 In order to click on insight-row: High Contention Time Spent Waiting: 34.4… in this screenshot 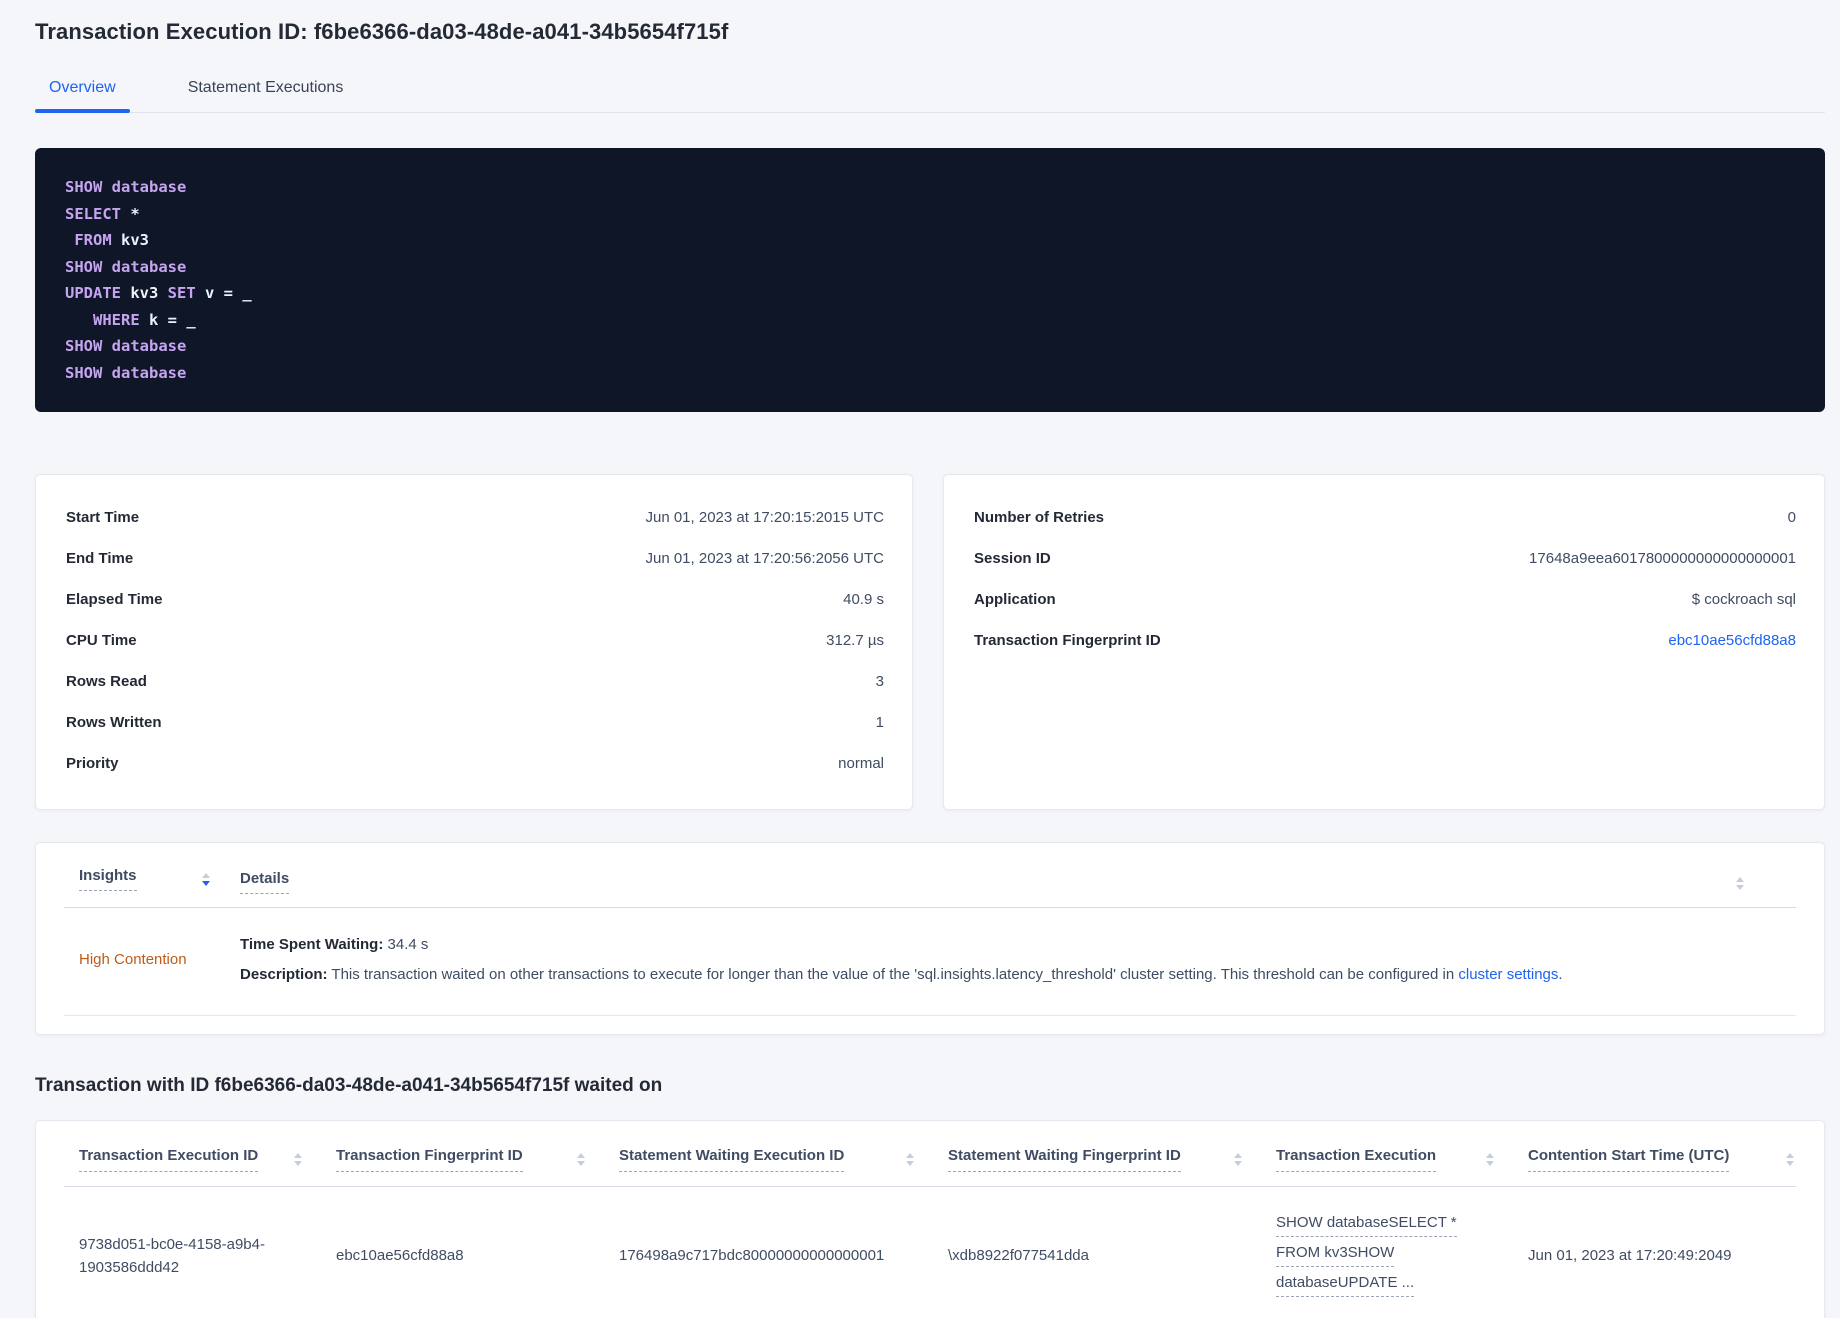, I will do `click(930, 962)`.